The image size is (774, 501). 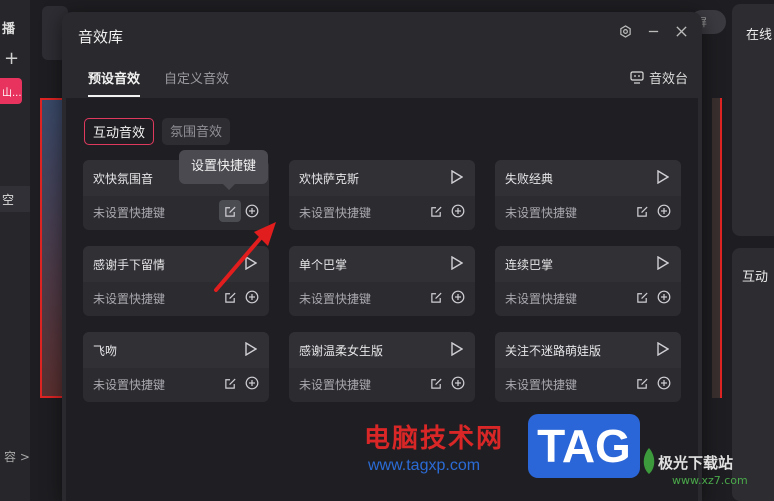 What do you see at coordinates (424, 465) in the screenshot?
I see `watermark-url: www.tagxp.com` at bounding box center [424, 465].